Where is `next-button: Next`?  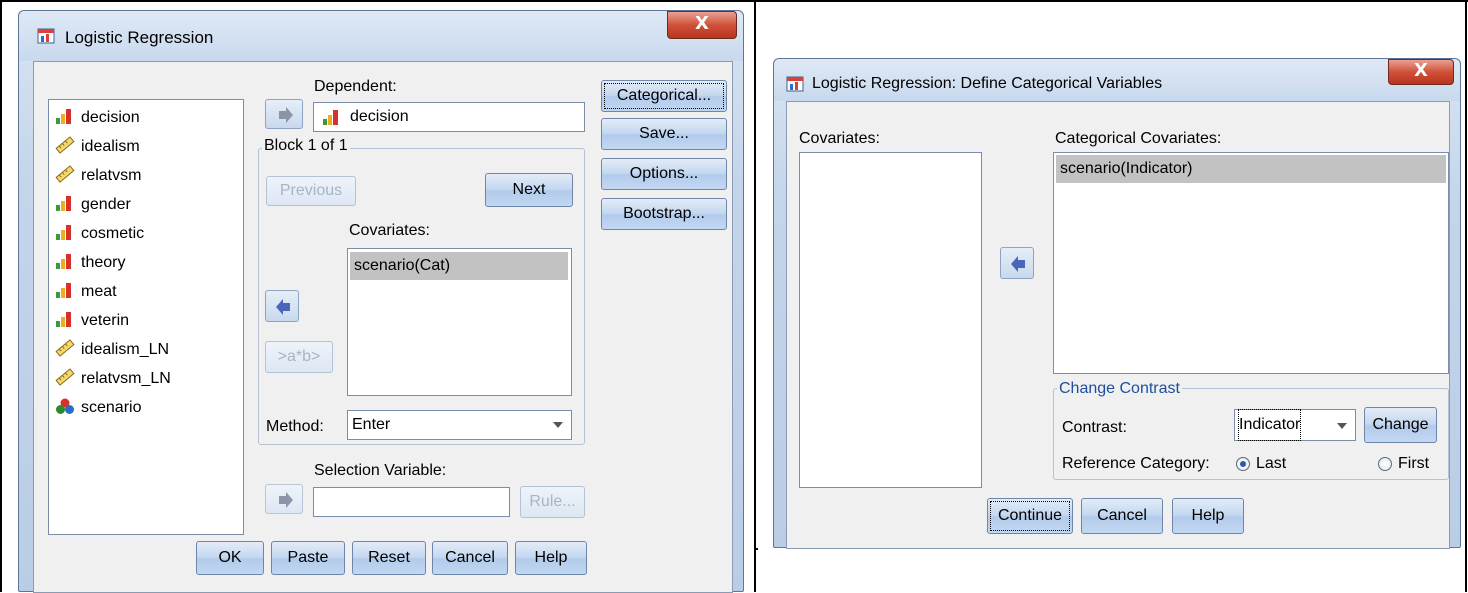
next-button: Next is located at coordinates (529, 190).